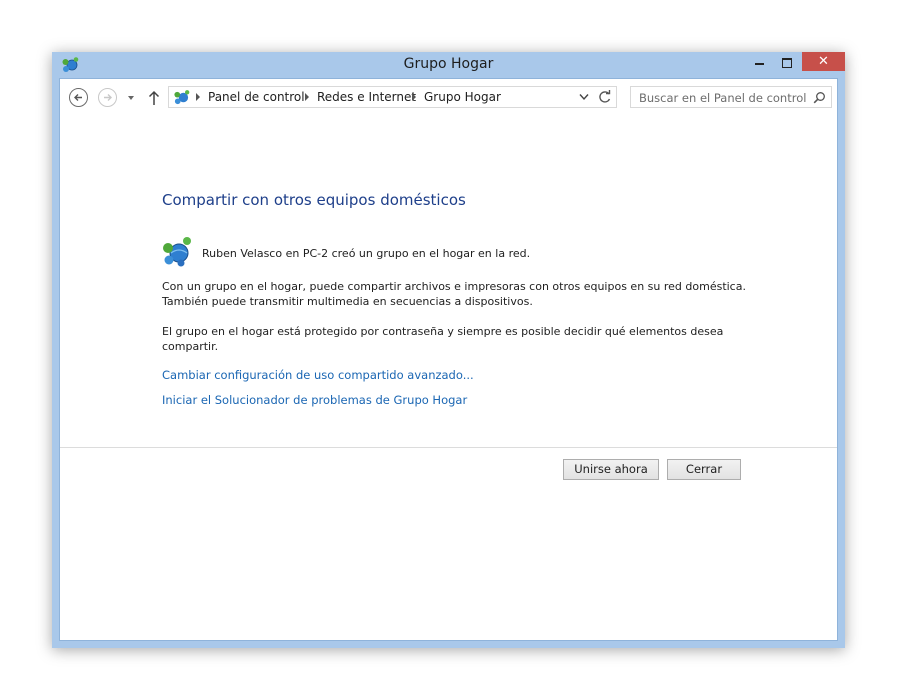  What do you see at coordinates (314, 200) in the screenshot?
I see `page-title: Compartir con otros equipos domésticos` at bounding box center [314, 200].